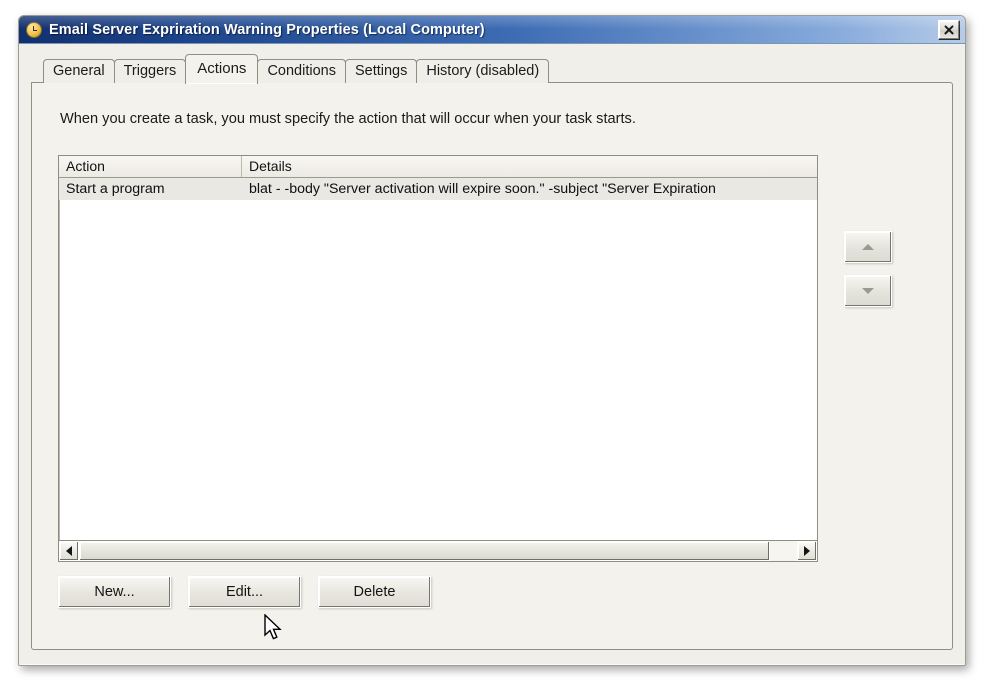 The height and width of the screenshot is (686, 1000). Describe the element at coordinates (529, 166) in the screenshot. I see `column-header-details: Details` at that location.